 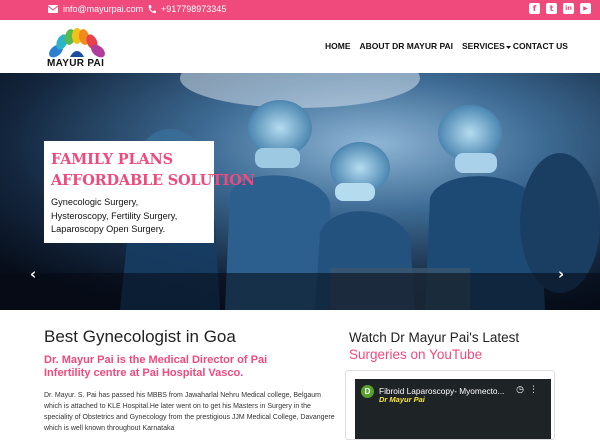 I want to click on nav-item-contact: CONTACT US, so click(x=540, y=46).